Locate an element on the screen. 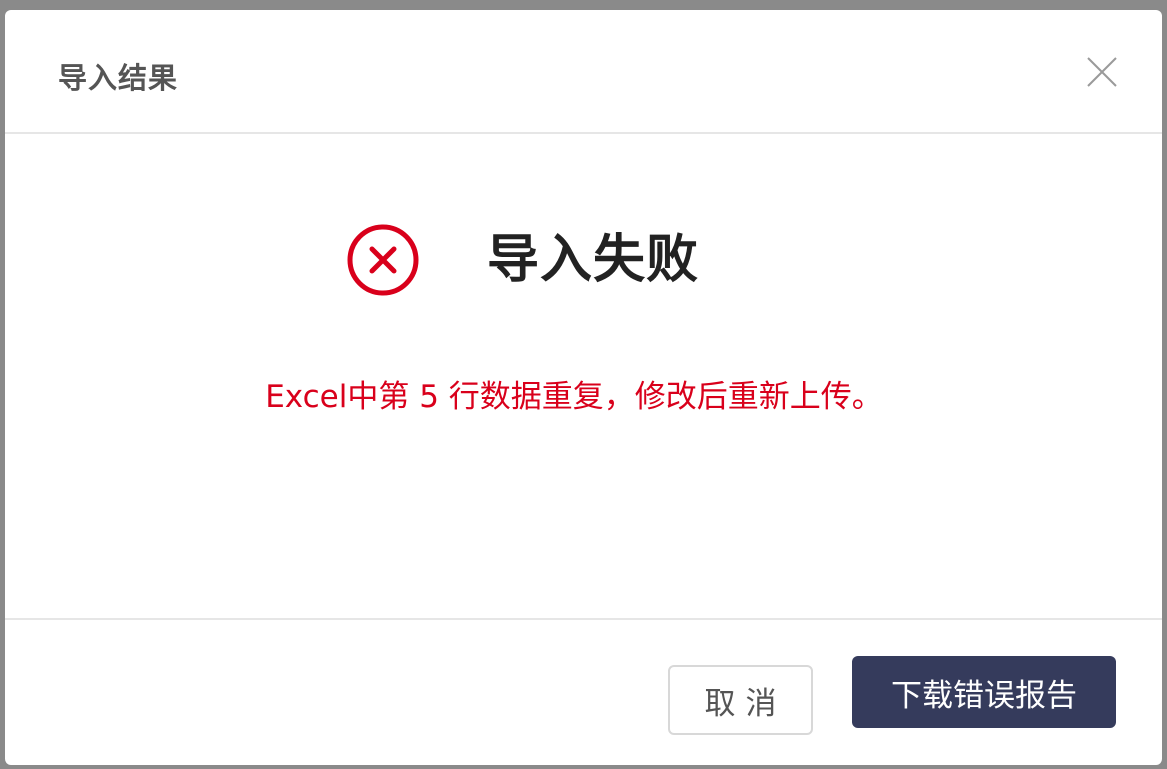  status-title: 导入失败 is located at coordinates (593, 260).